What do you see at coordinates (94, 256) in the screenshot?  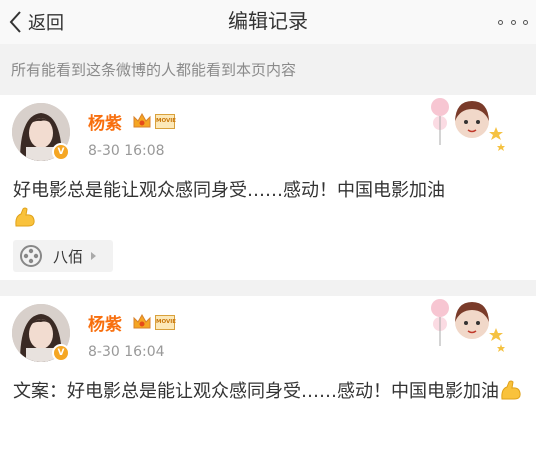 I see `chevron-right-icon` at bounding box center [94, 256].